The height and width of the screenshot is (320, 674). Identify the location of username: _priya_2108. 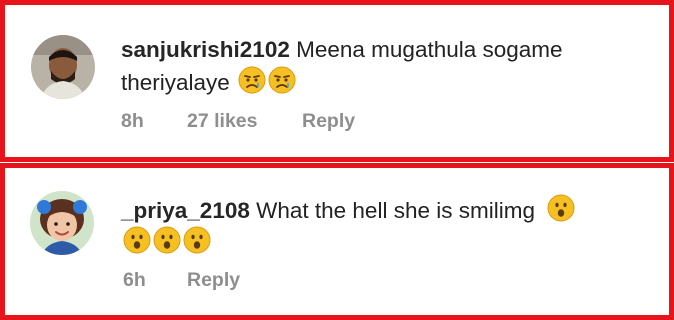
(185, 210).